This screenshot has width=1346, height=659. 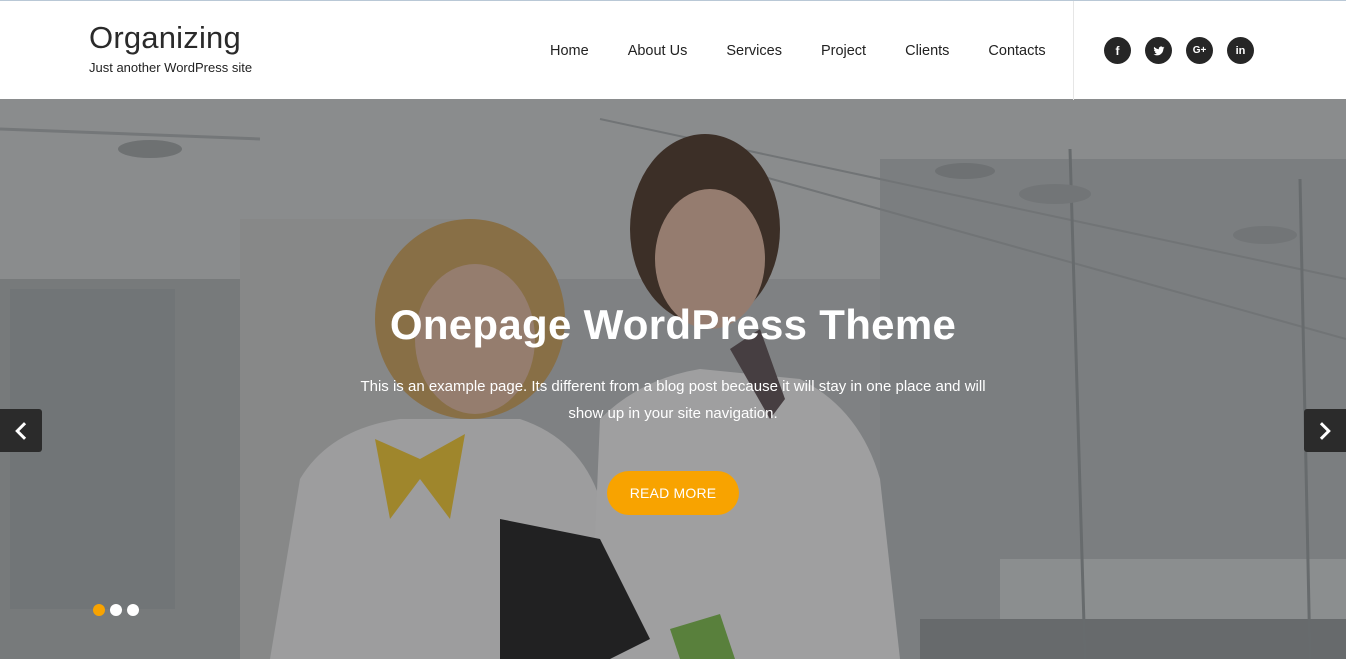 What do you see at coordinates (754, 51) in the screenshot?
I see `nav-item-services: Services` at bounding box center [754, 51].